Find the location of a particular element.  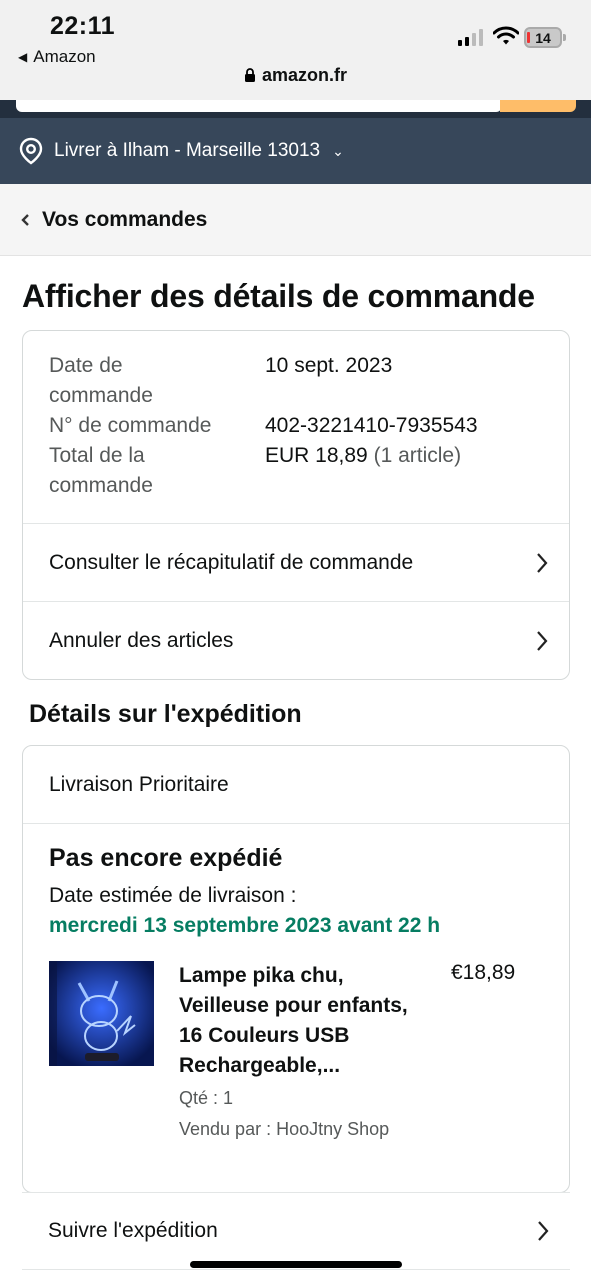

order-summary-link: Consulter le récapitulatif de commande is located at coordinates (296, 562).